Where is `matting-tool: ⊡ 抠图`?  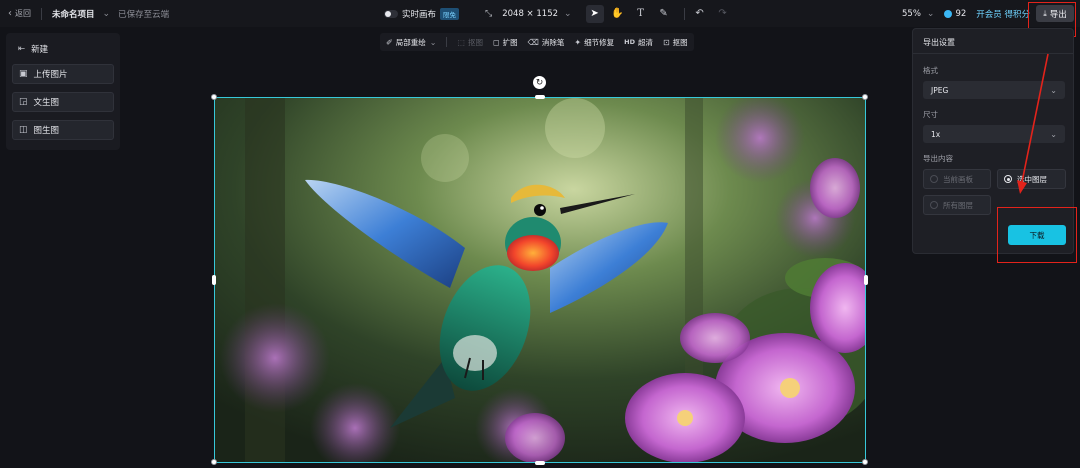
matting-tool: ⊡ 抠图 is located at coordinates (675, 42).